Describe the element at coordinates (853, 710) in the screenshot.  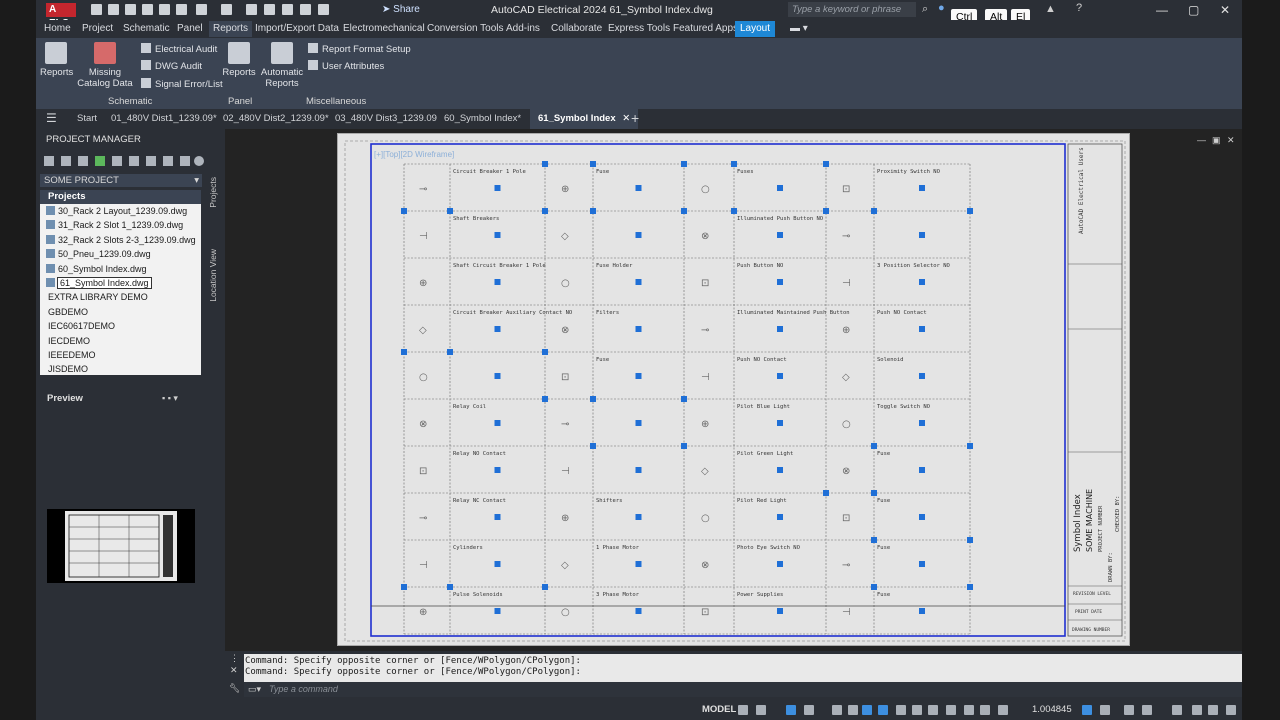
I see `object-snap-tracking-icon` at that location.